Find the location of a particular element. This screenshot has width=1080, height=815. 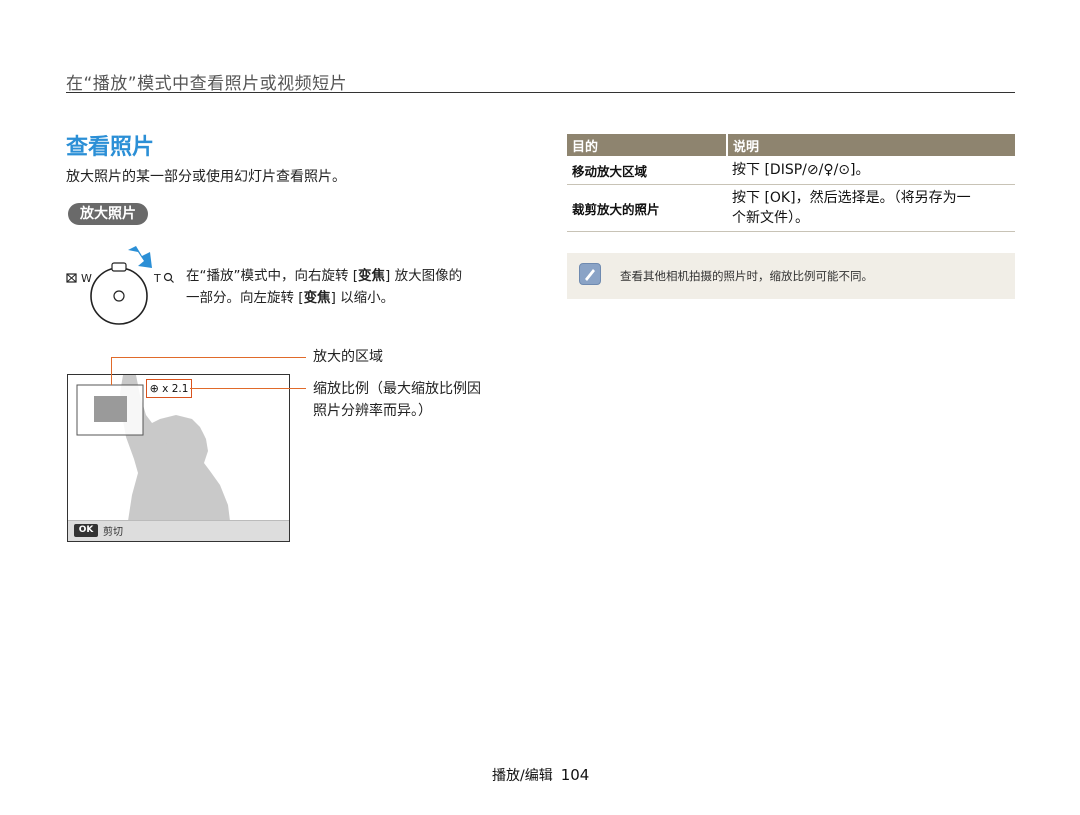

page-footer: 播放/编辑 104 is located at coordinates (540, 775).